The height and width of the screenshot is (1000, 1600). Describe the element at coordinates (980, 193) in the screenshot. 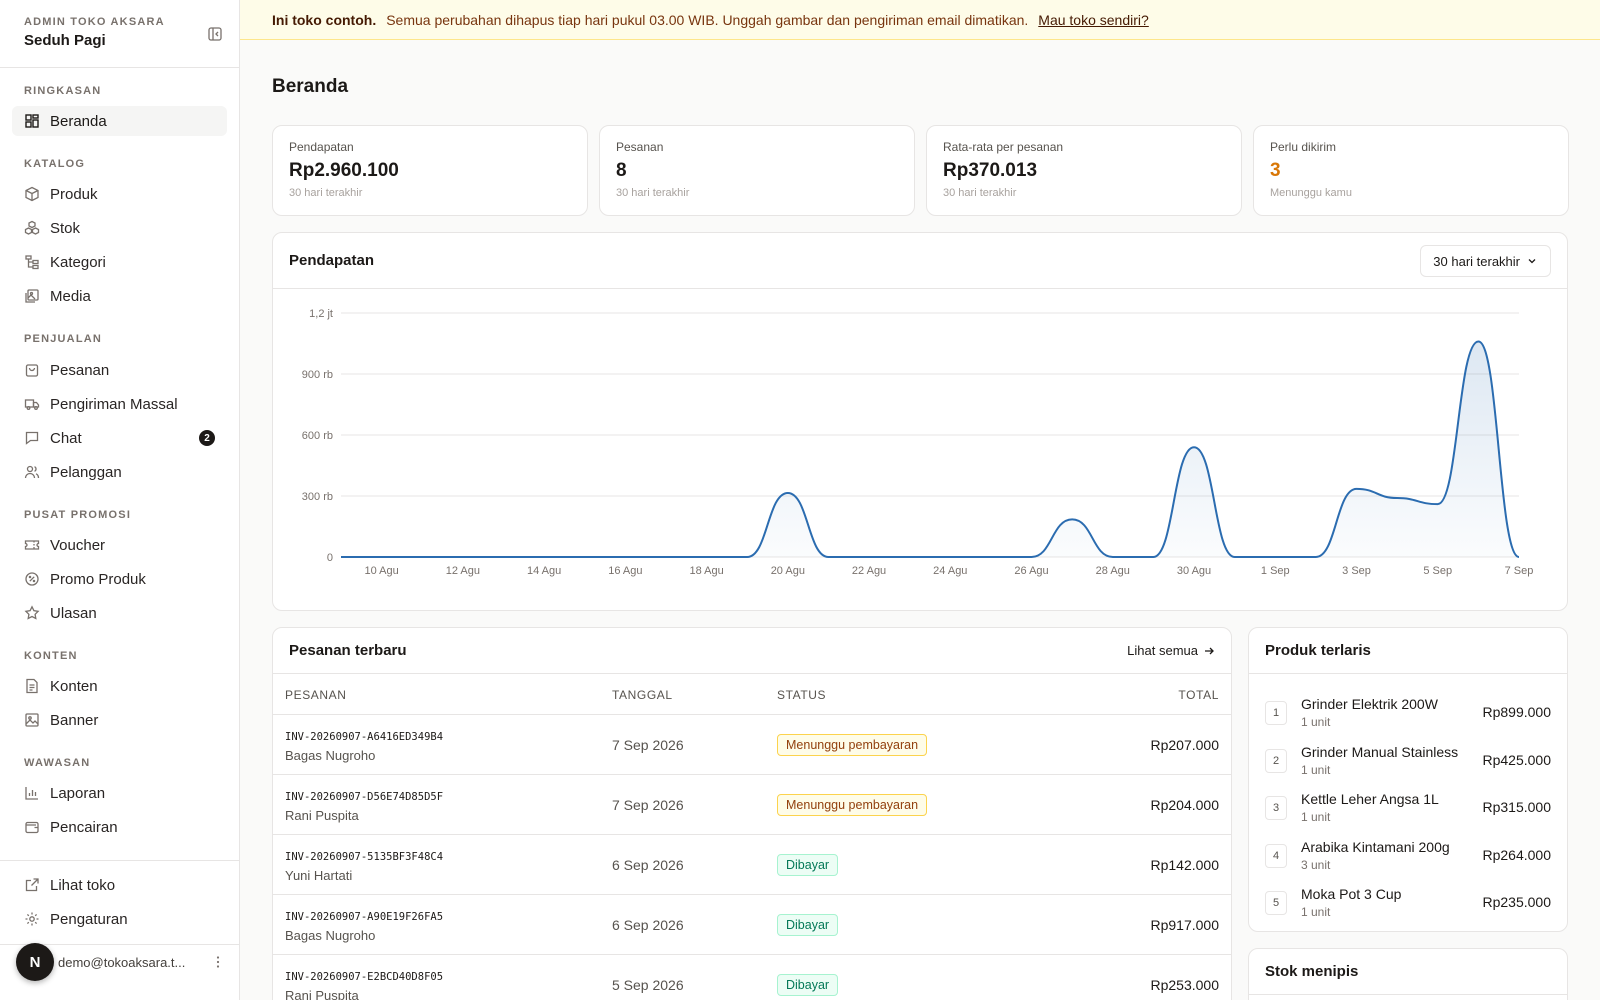

I see `stat-subtitle: 30 hari terakhir` at that location.